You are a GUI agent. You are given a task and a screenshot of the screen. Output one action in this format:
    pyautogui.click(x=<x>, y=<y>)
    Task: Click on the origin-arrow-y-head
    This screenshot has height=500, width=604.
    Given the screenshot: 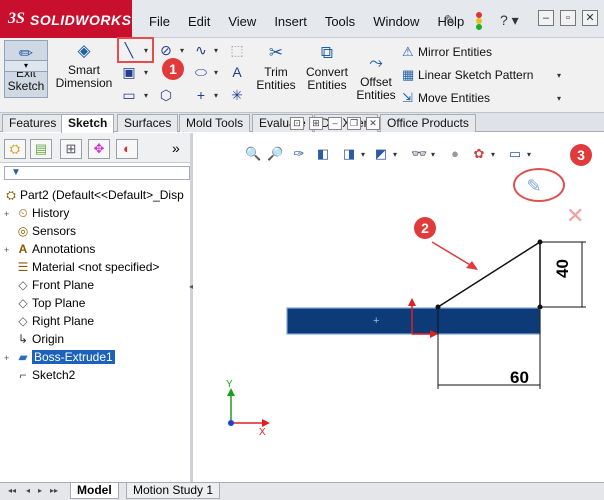 What is the action you would take?
    pyautogui.click(x=412, y=302)
    